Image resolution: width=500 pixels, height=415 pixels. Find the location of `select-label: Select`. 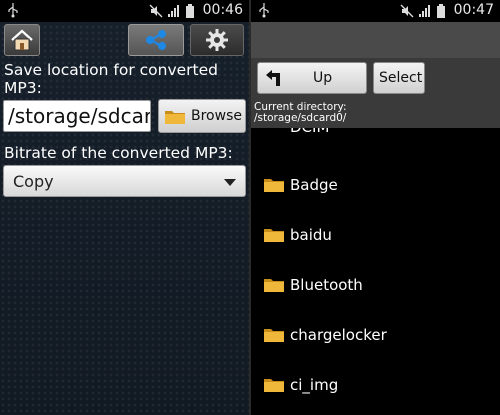

select-label: Select is located at coordinates (401, 78).